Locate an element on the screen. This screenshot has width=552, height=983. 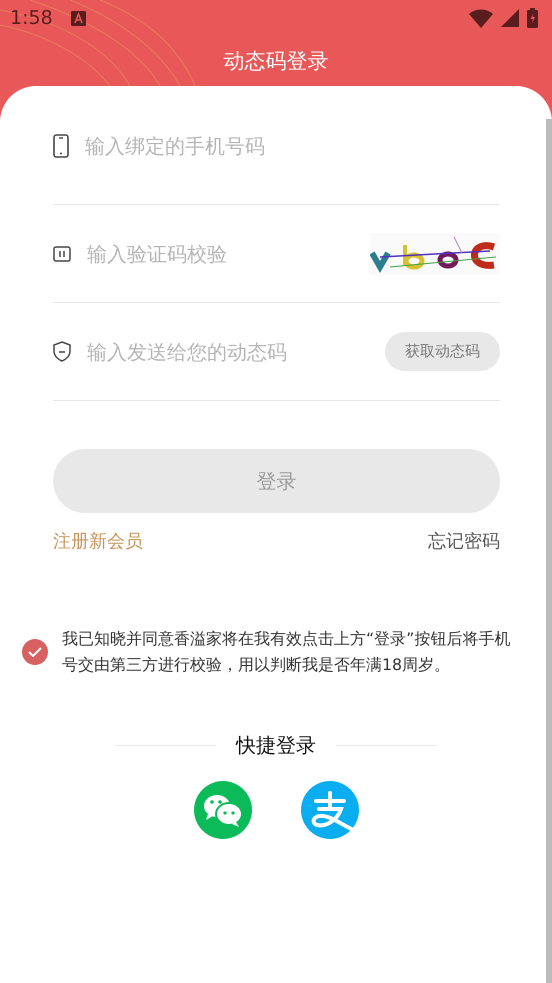
quick-login-title: 快捷登录 is located at coordinates (276, 745).